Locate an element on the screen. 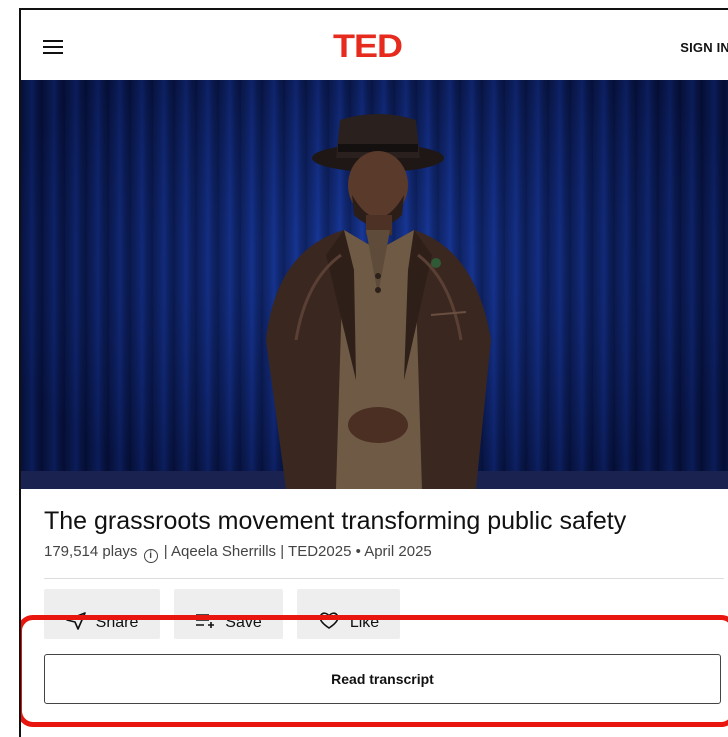 This screenshot has width=728, height=737. read-transcript-button: Read transcript is located at coordinates (382, 679).